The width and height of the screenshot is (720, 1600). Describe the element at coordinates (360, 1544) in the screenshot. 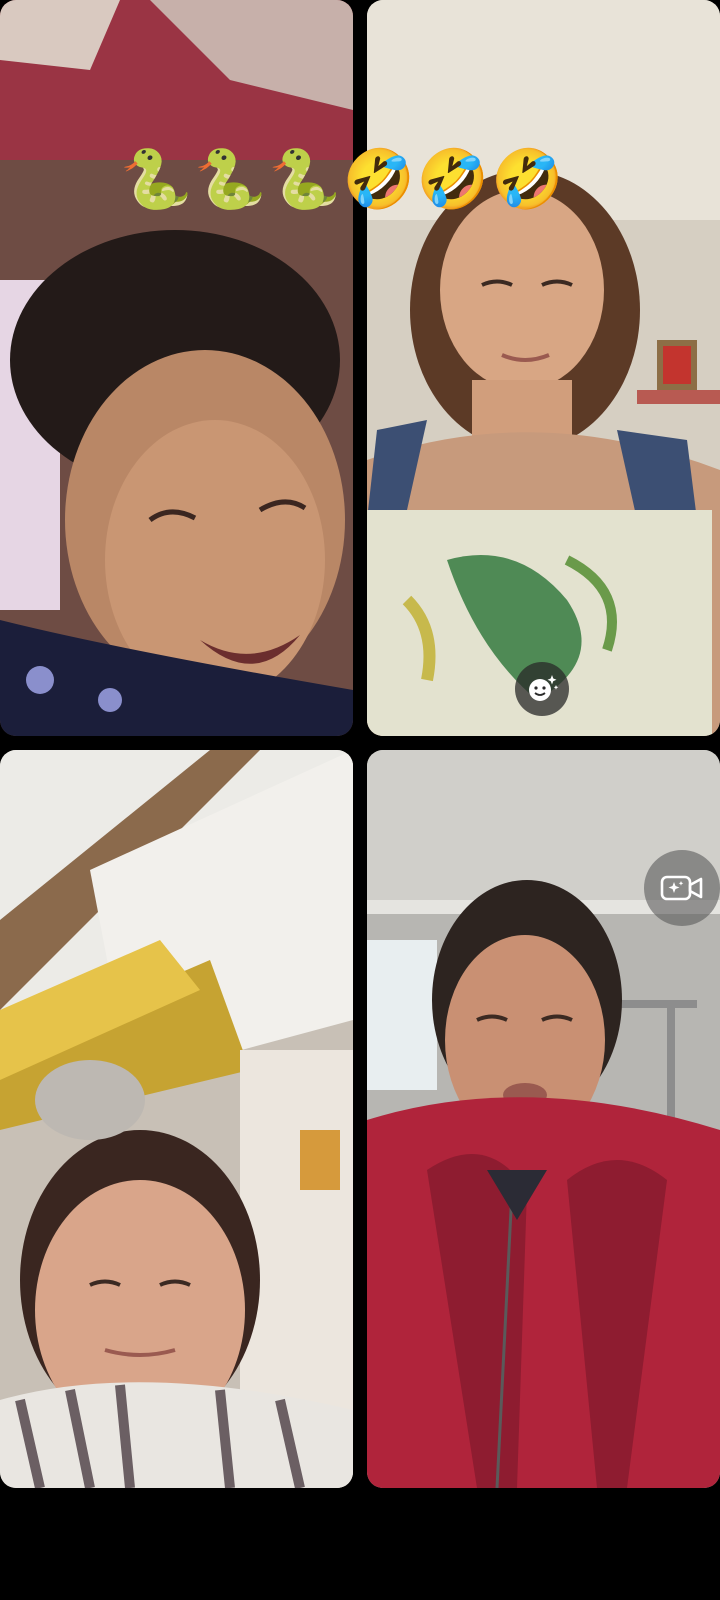

I see `bottom-bar` at that location.